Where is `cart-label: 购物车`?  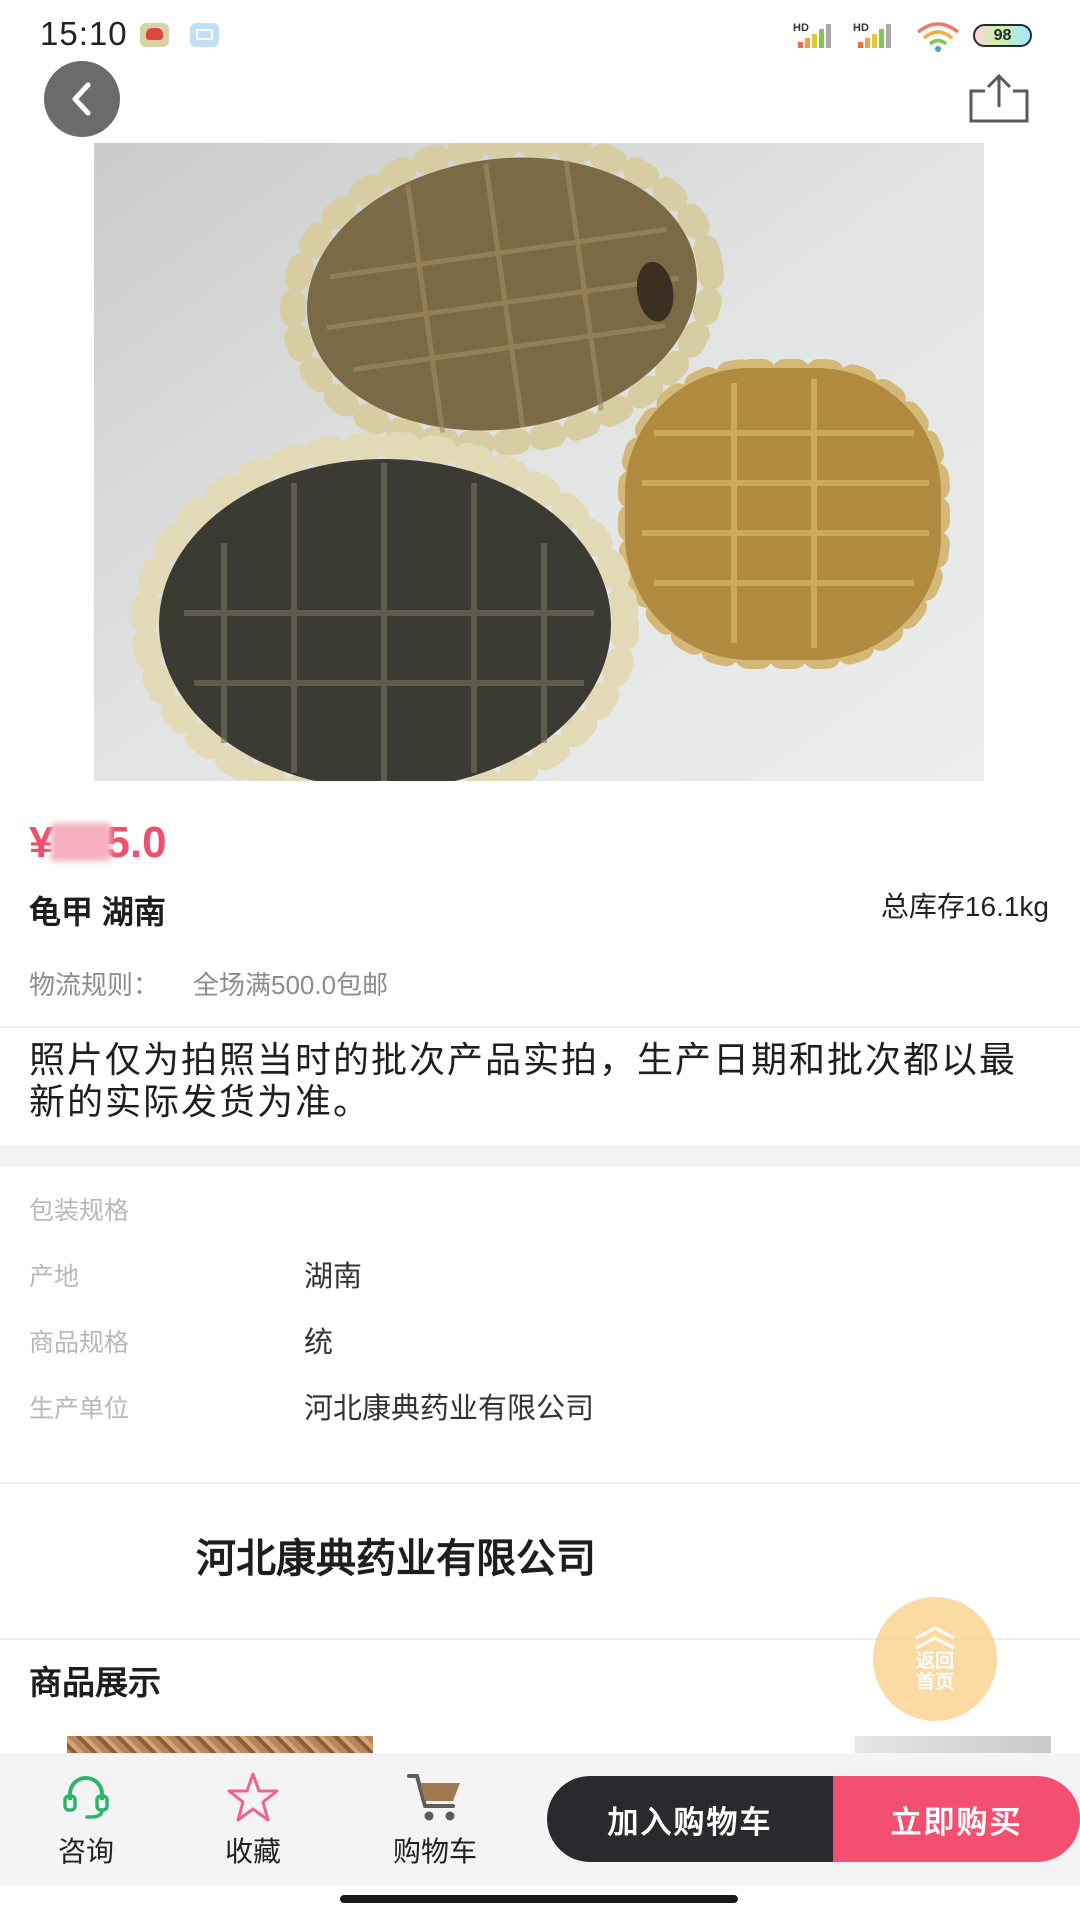 cart-label: 购物车 is located at coordinates (434, 1851).